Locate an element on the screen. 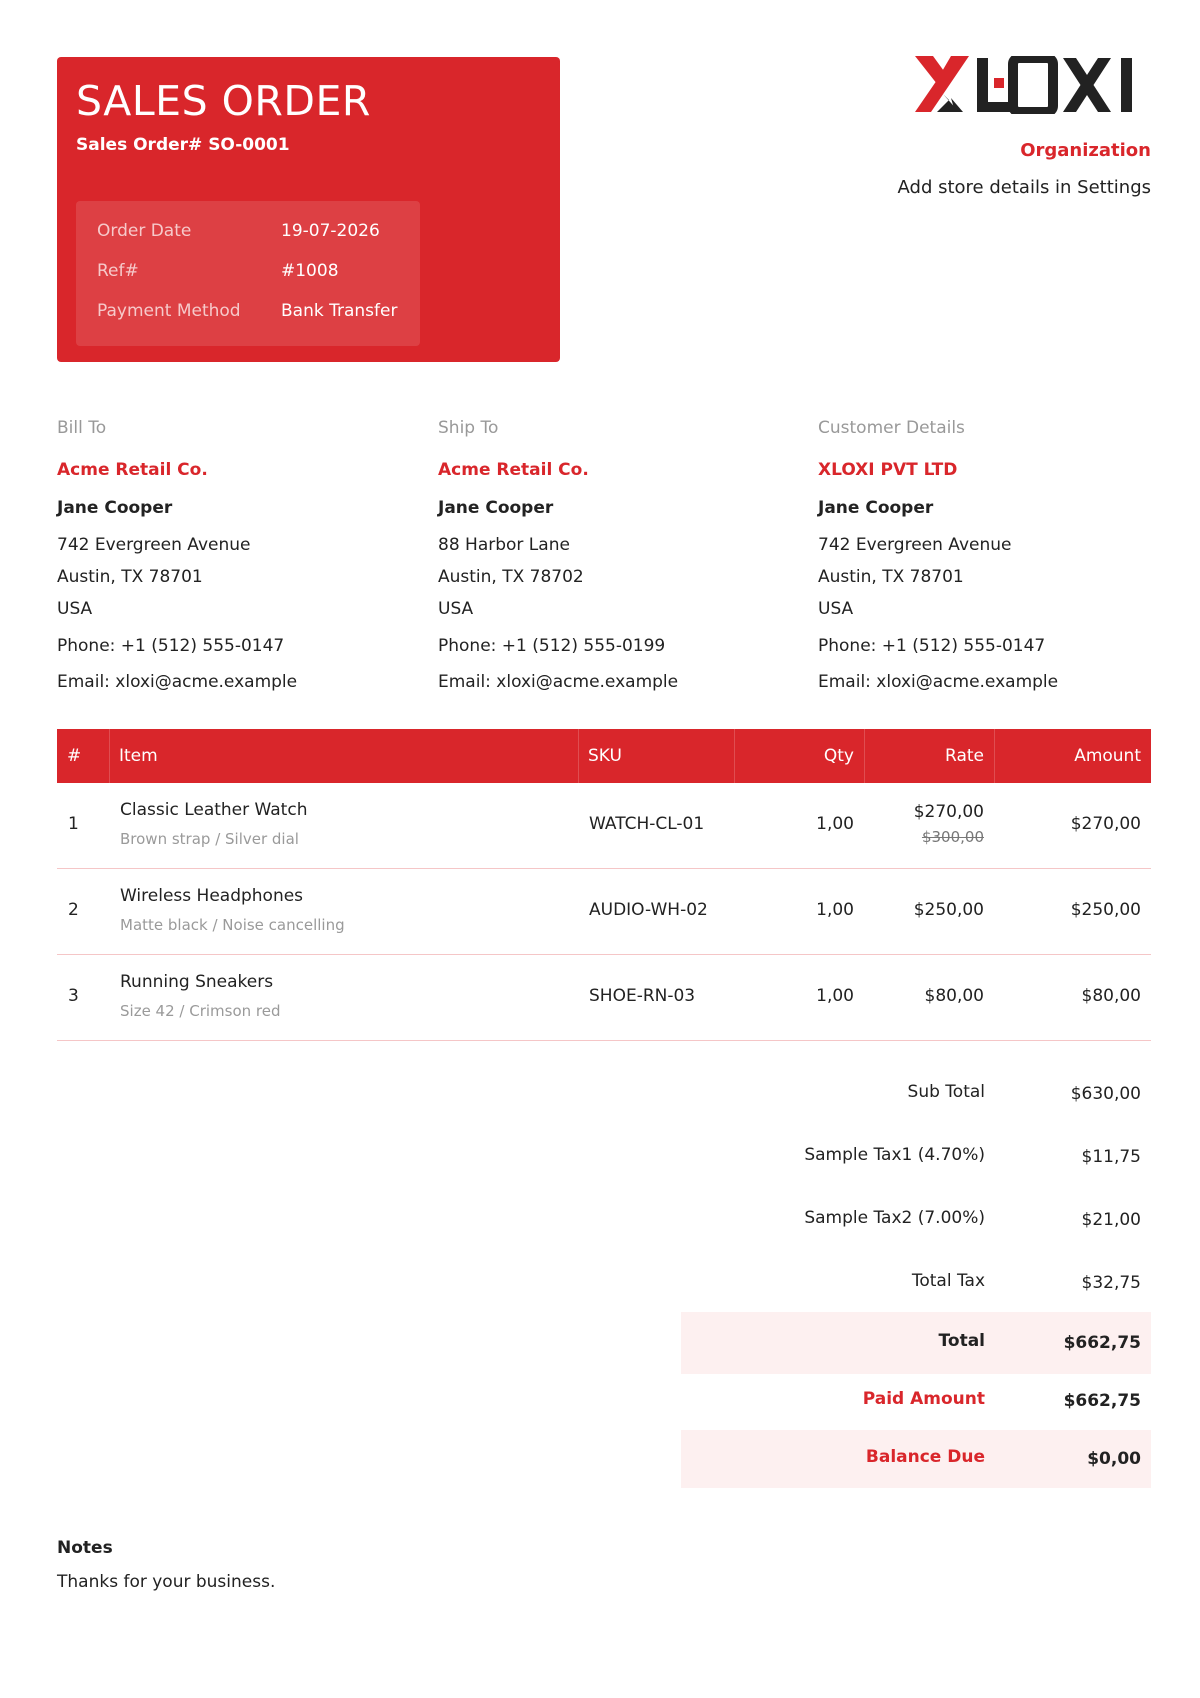 This screenshot has width=1200, height=1698. bill-to-heading: Bill To is located at coordinates (82, 428).